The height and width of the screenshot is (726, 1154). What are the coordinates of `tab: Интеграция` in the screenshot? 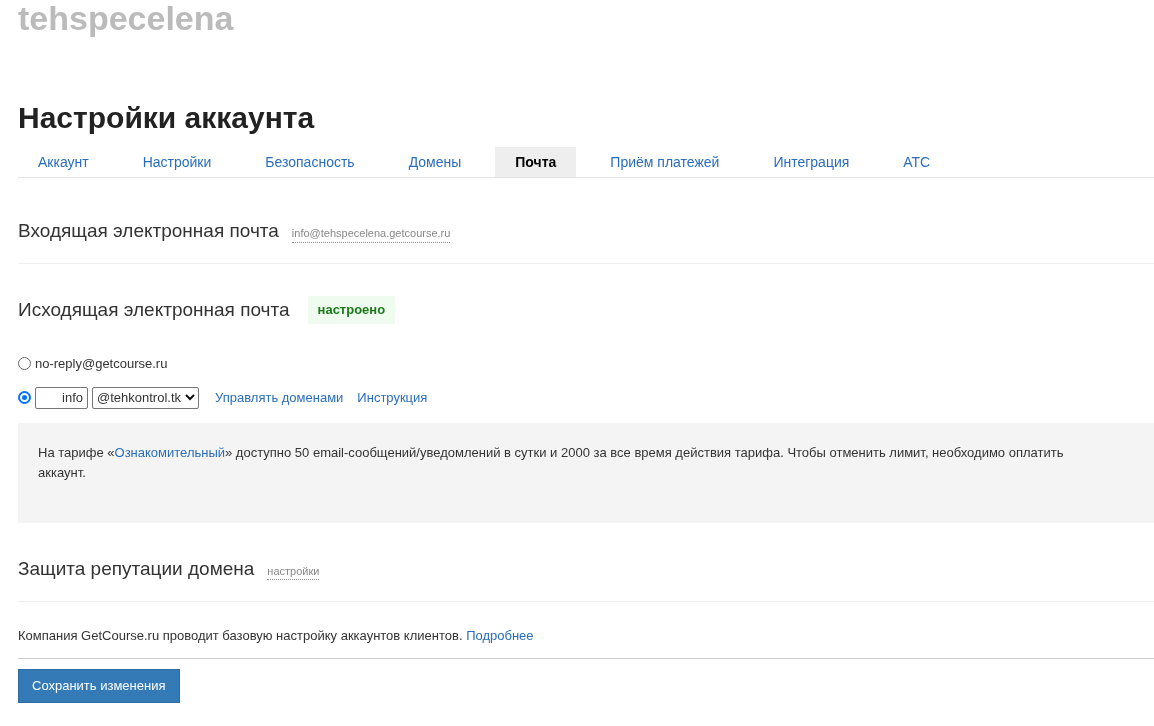 It's located at (811, 162).